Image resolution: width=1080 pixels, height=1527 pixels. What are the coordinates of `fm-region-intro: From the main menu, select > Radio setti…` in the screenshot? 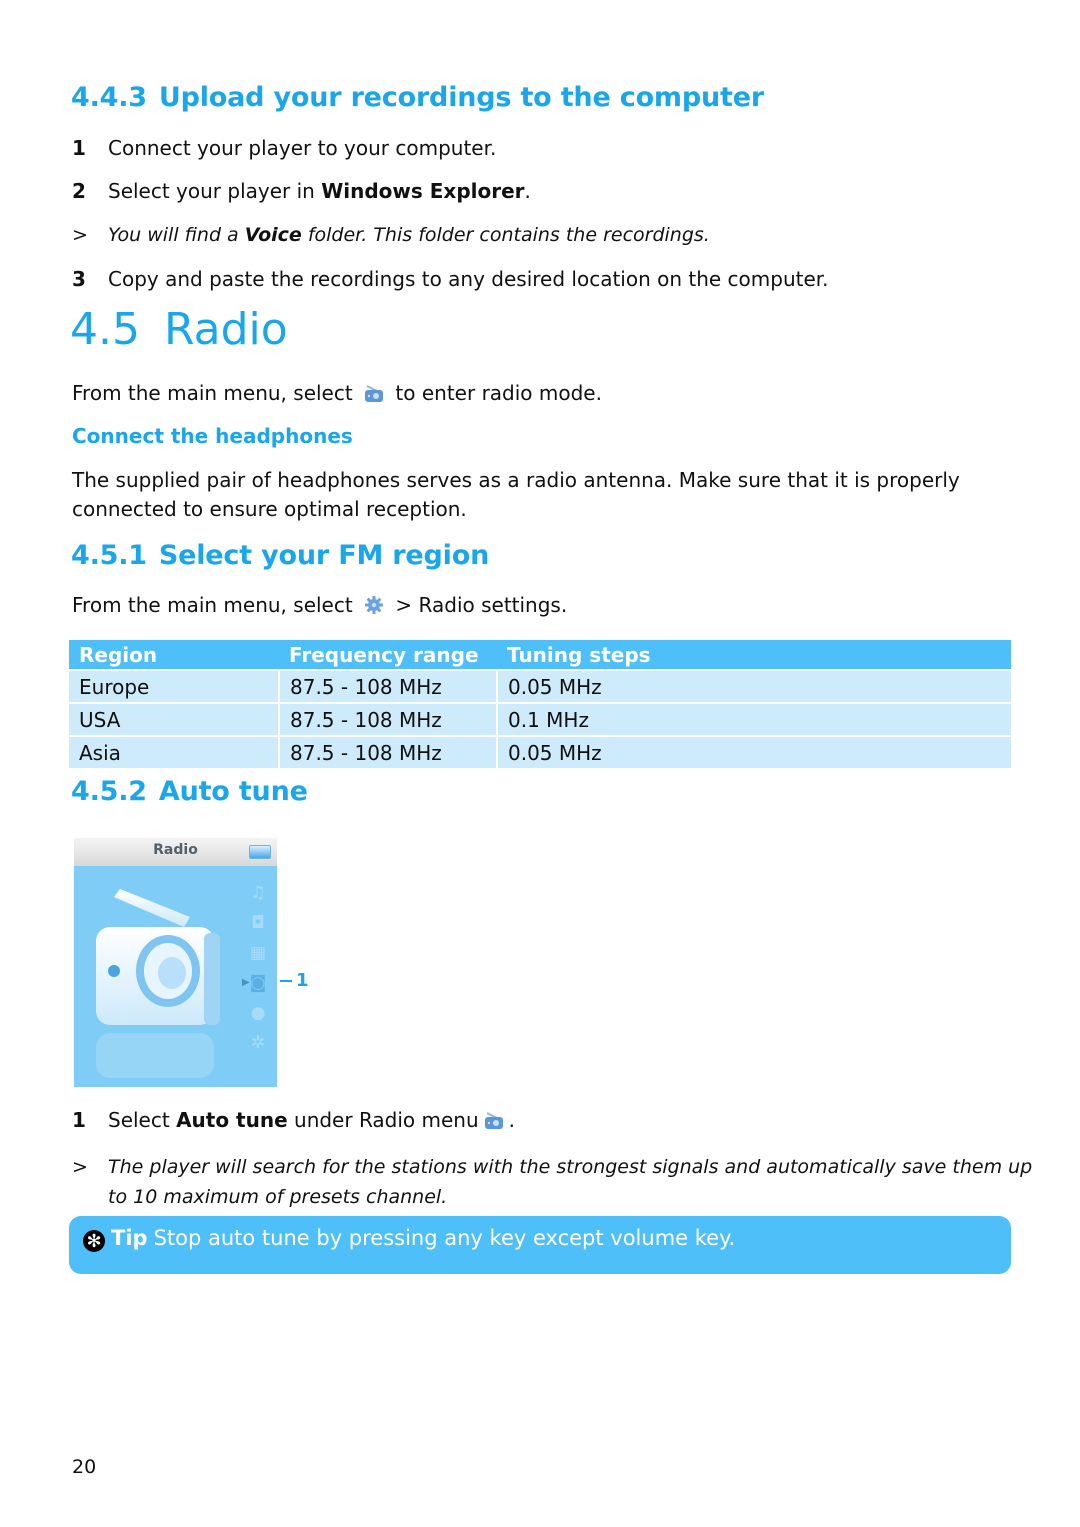 It's located at (319, 605).